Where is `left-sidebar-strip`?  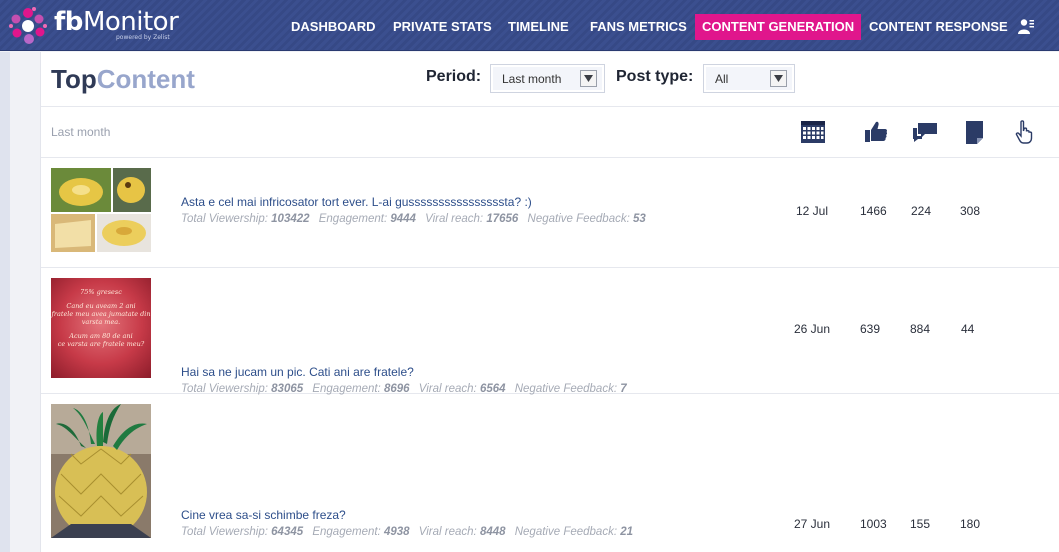
left-sidebar-strip is located at coordinates (5, 302).